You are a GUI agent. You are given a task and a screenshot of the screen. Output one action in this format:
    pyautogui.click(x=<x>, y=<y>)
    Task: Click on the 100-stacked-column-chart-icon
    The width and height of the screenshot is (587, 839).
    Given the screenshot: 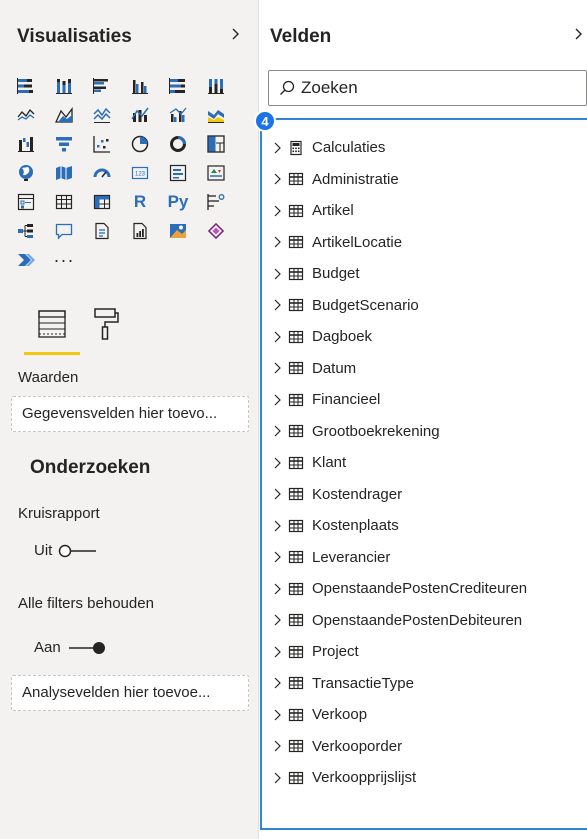 What is the action you would take?
    pyautogui.click(x=216, y=86)
    